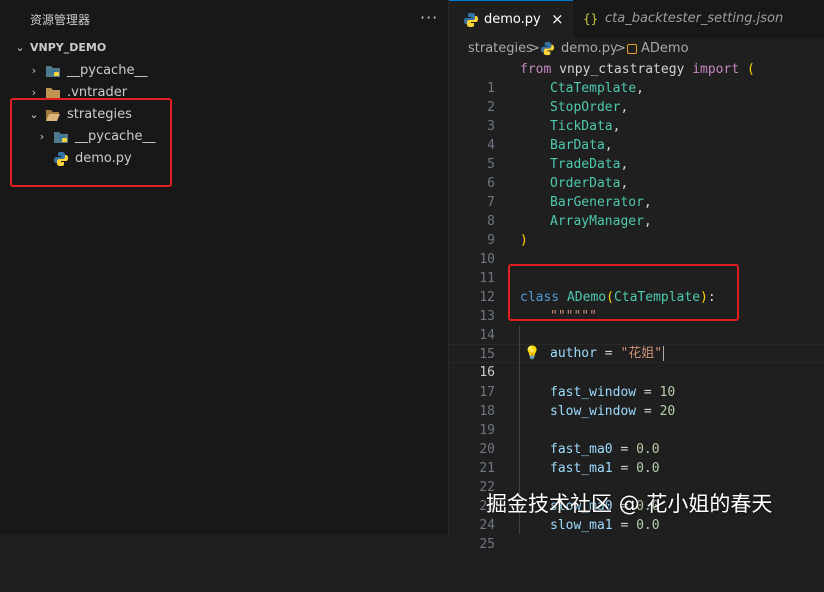  Describe the element at coordinates (34, 70) in the screenshot. I see `chevron-right-icon: ›` at that location.